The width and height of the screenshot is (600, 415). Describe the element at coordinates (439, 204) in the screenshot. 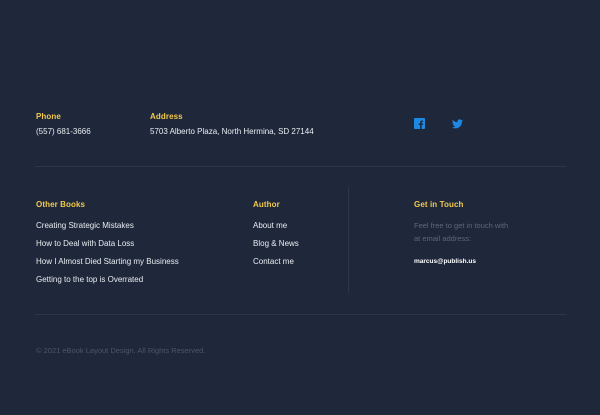

I see `get-in-touch-heading: Get in Touch` at that location.